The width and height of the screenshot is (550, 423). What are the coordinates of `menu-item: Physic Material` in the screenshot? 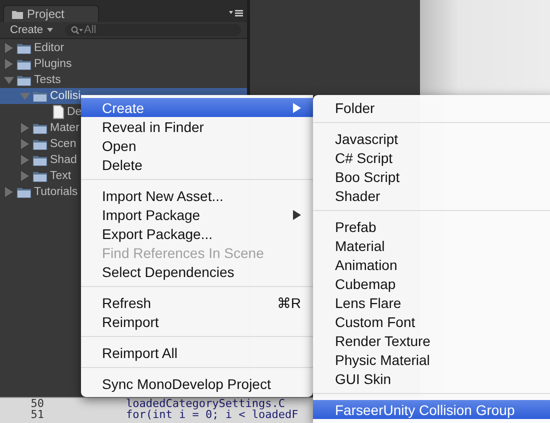 It's located at (431, 359).